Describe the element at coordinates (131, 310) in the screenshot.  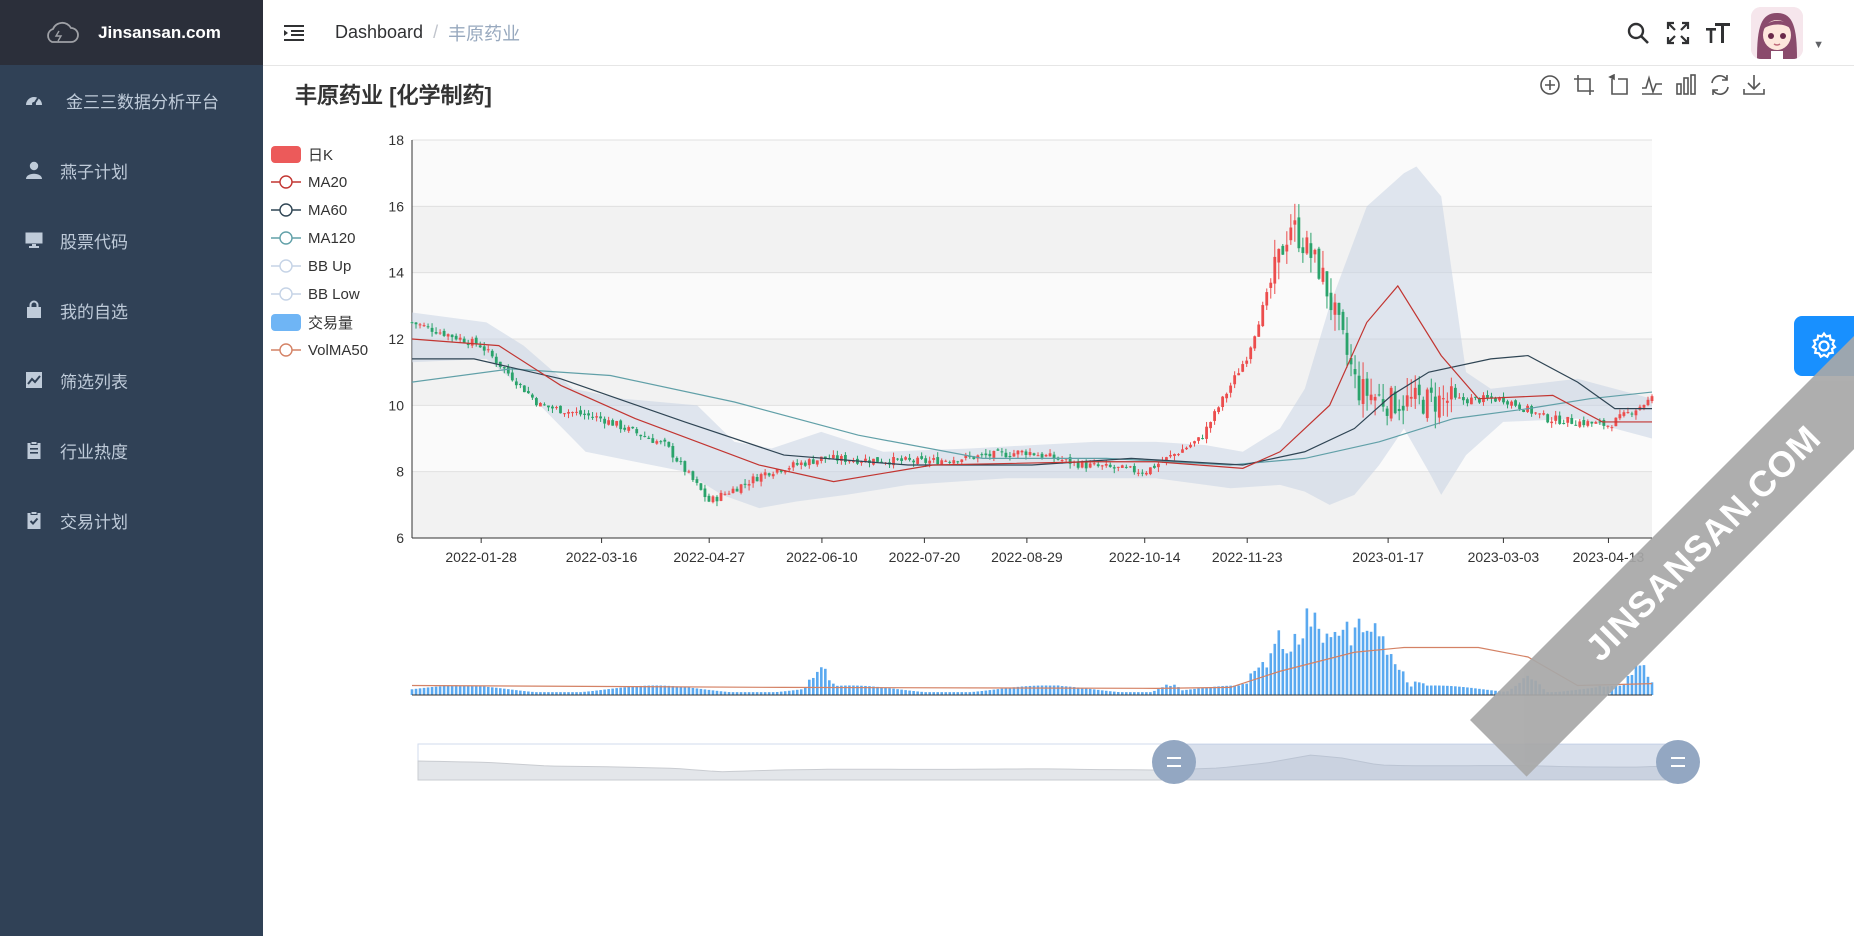
I see `sidebar-item-watchlist: 我的自选` at that location.